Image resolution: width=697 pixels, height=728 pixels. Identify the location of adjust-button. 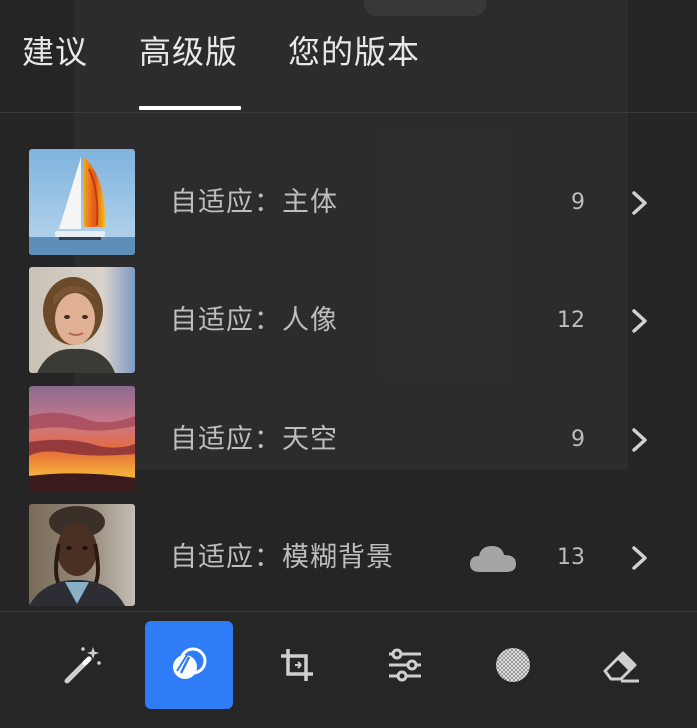
(405, 665).